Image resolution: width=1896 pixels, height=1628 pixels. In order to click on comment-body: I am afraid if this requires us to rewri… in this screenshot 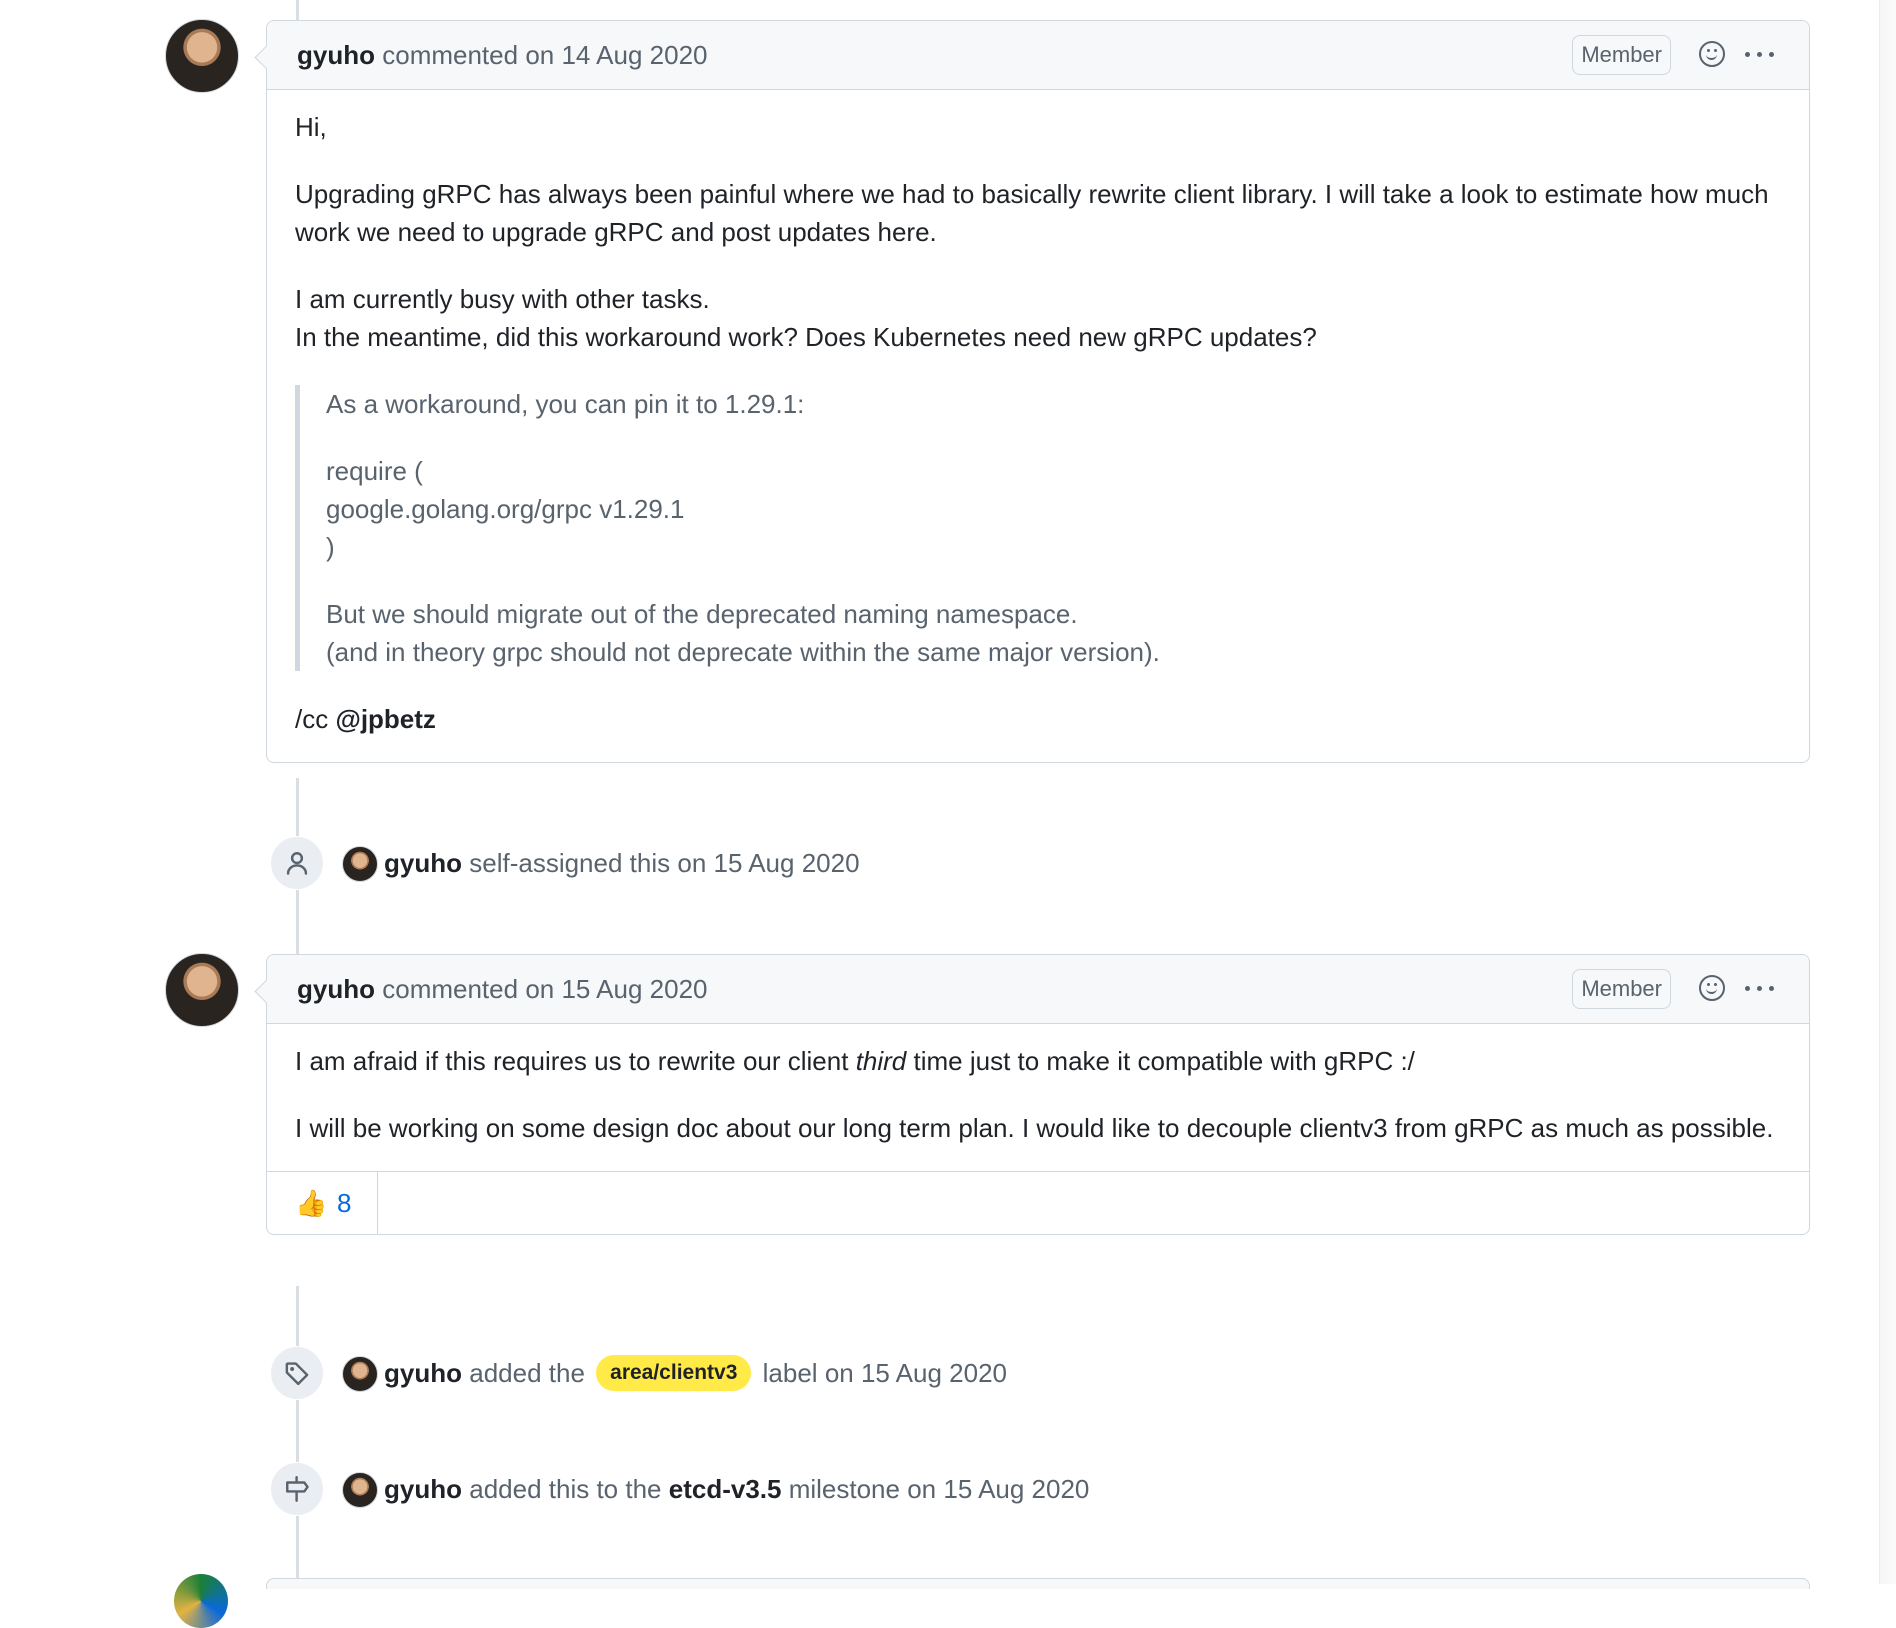, I will do `click(1038, 1097)`.